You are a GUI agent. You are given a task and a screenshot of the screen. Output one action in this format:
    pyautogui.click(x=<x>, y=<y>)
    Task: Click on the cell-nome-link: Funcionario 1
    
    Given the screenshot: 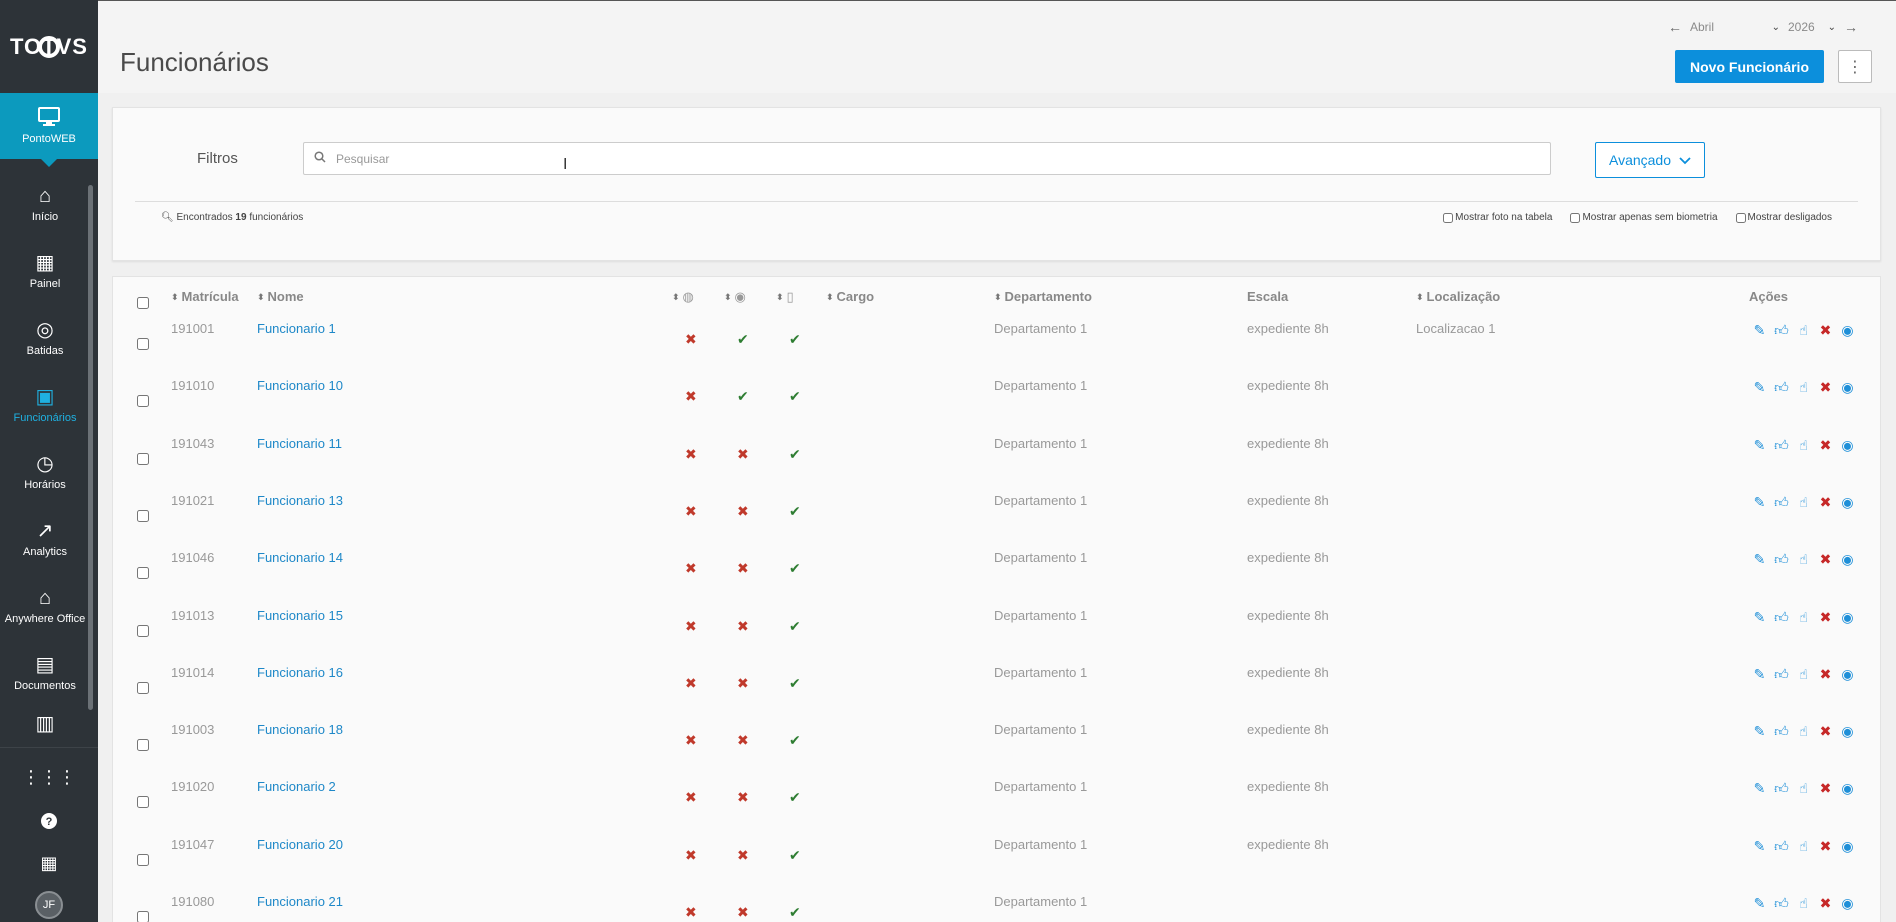 What is the action you would take?
    pyautogui.click(x=296, y=328)
    